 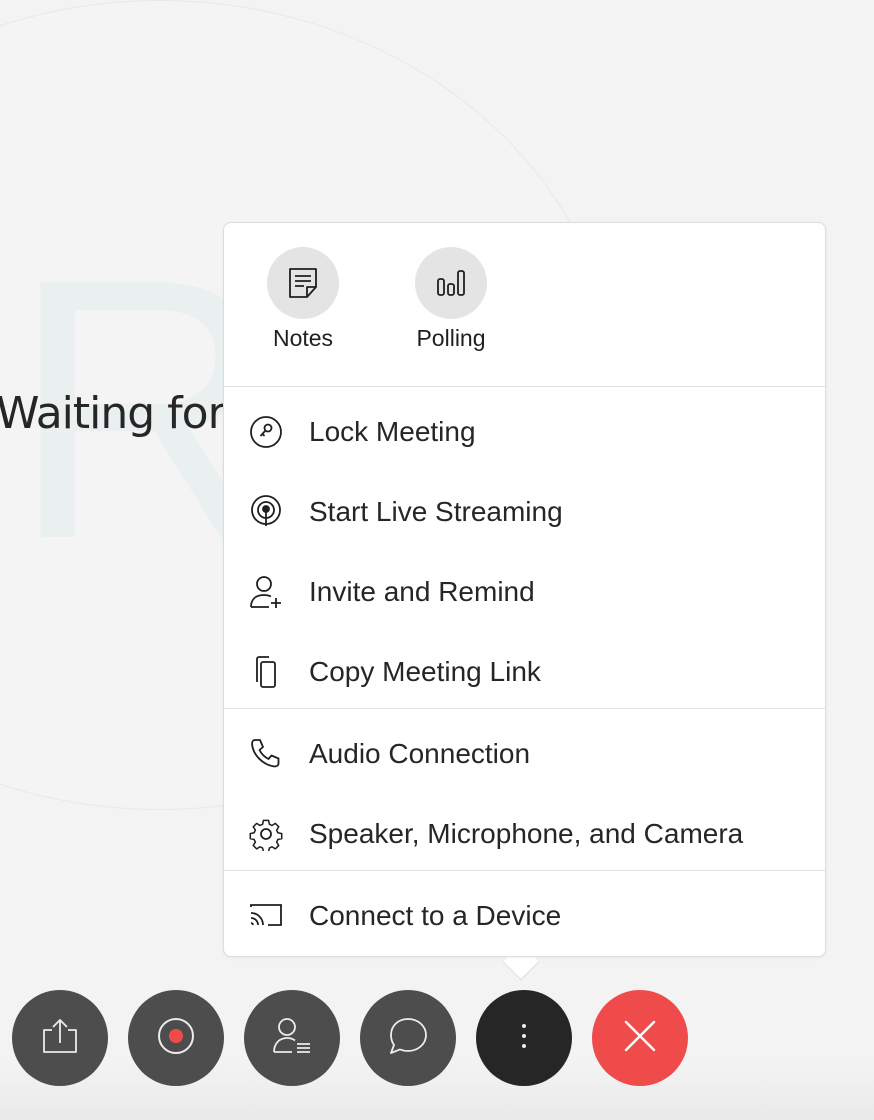 What do you see at coordinates (392, 431) in the screenshot?
I see `lock-meeting-label: Lock Meeting` at bounding box center [392, 431].